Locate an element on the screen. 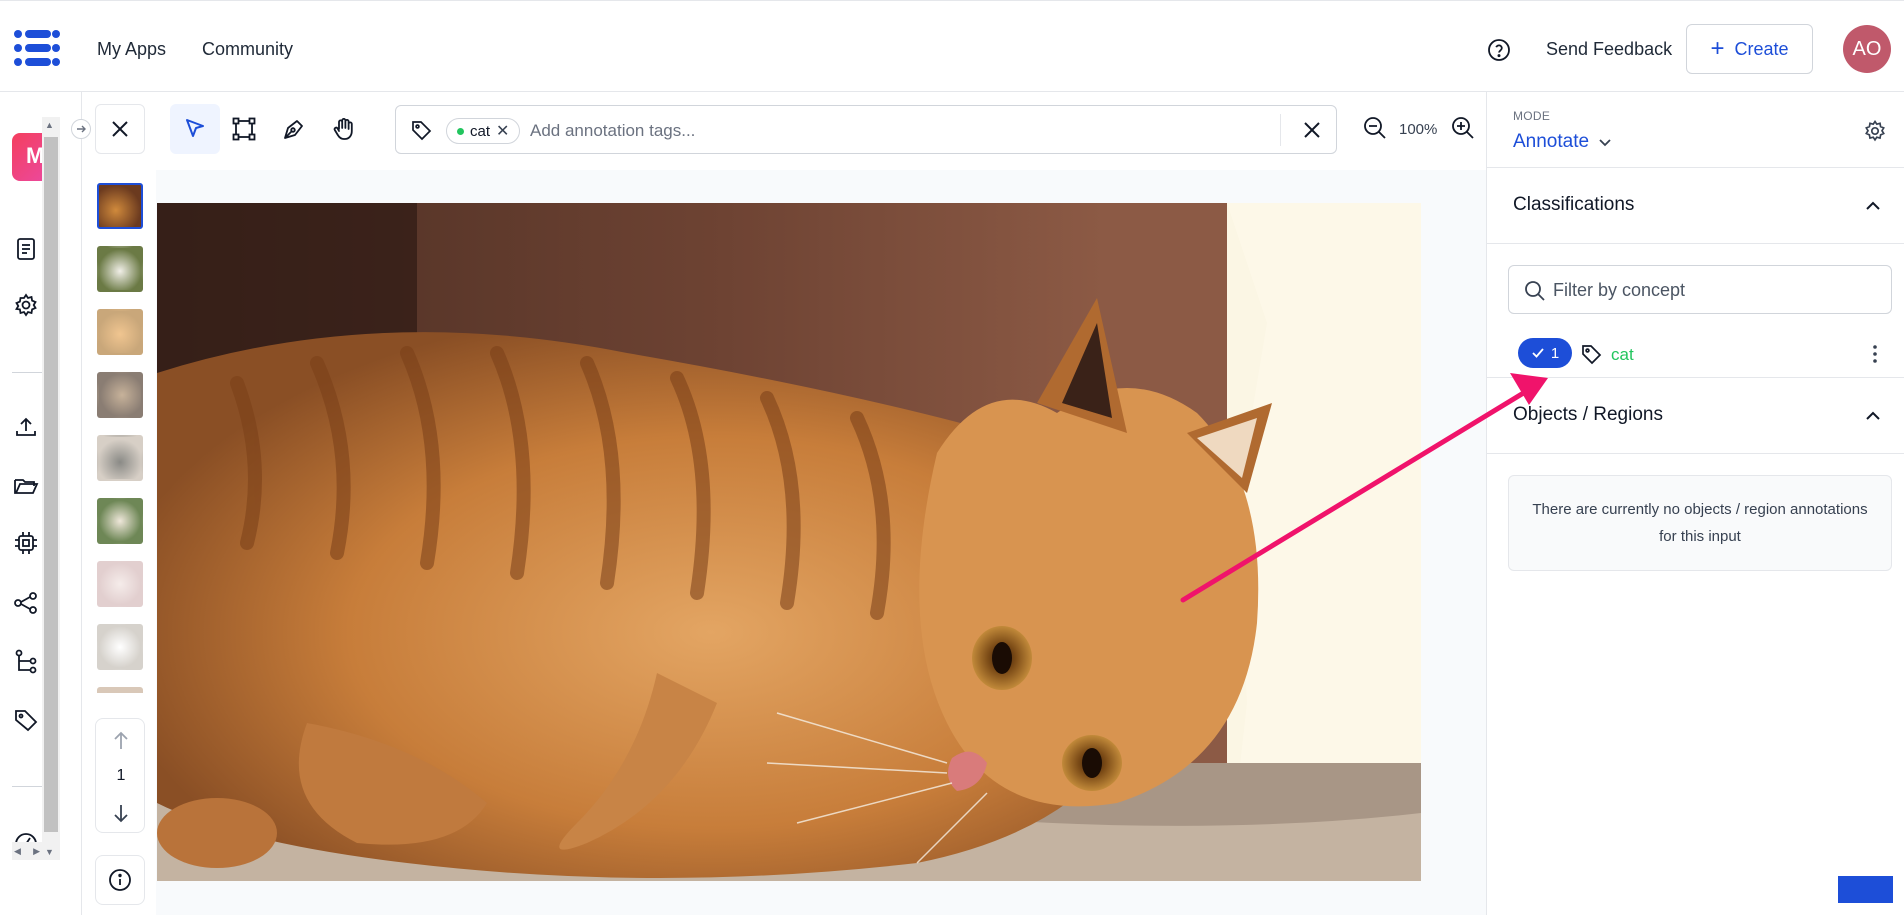 The image size is (1904, 915). sidebar-scrollbar: ▲ ▼ is located at coordinates (51, 488).